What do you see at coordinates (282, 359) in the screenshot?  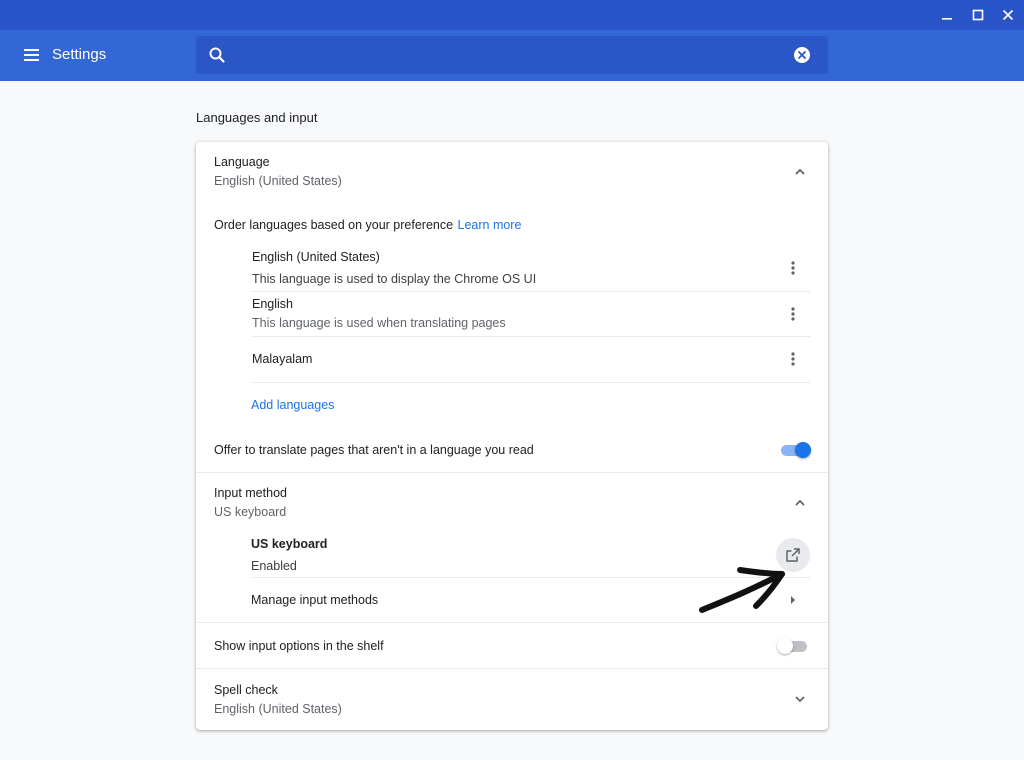 I see `language-item-name: Malayalam` at bounding box center [282, 359].